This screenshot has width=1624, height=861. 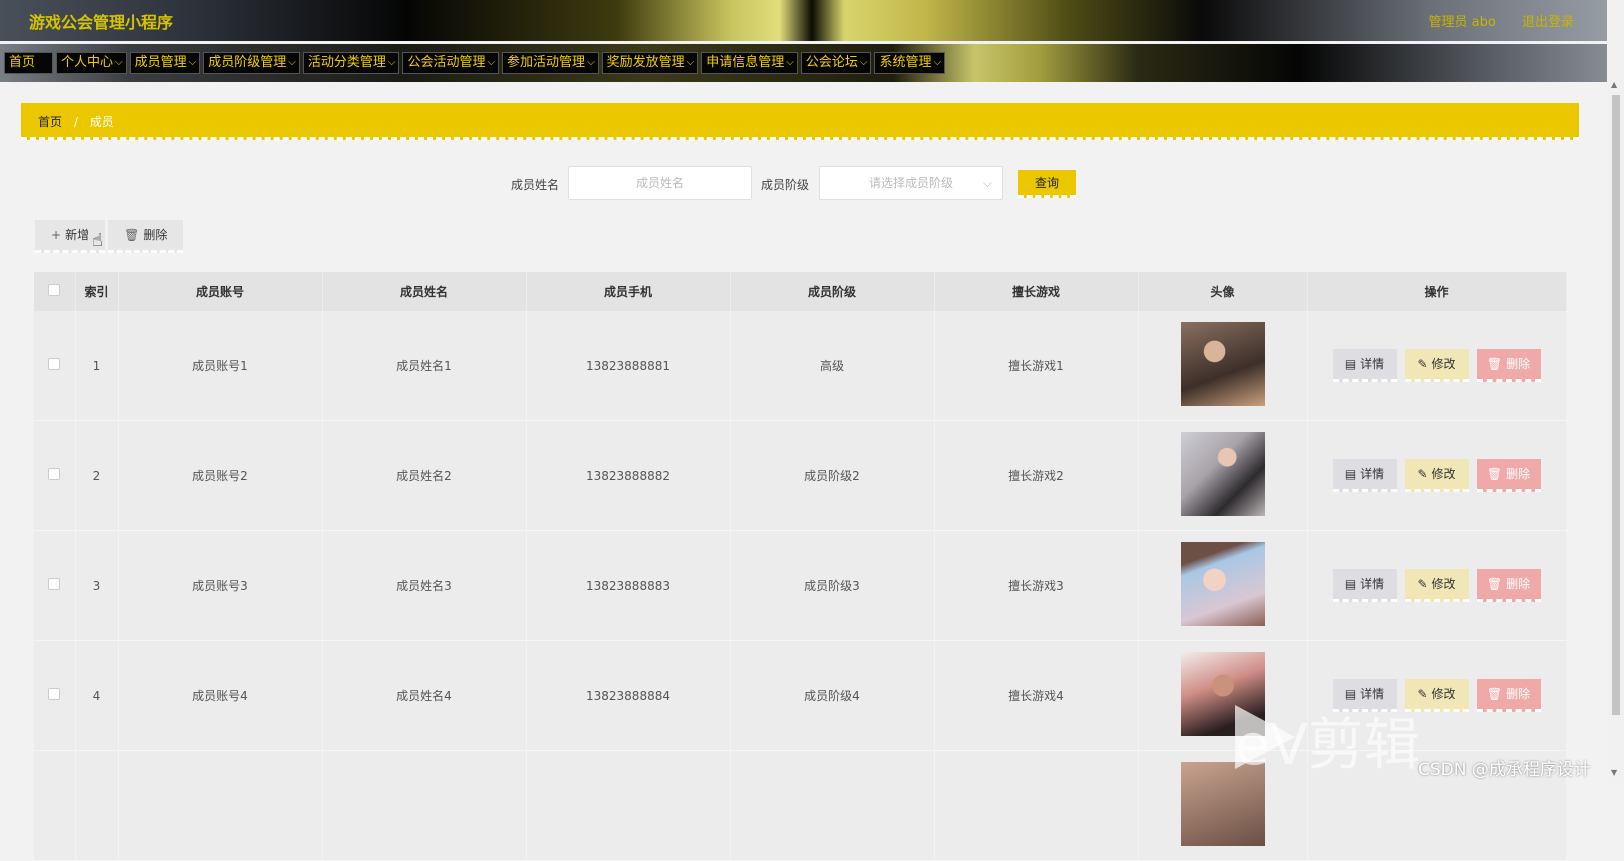 I want to click on trash-icon: 🗑, so click(x=1494, y=694).